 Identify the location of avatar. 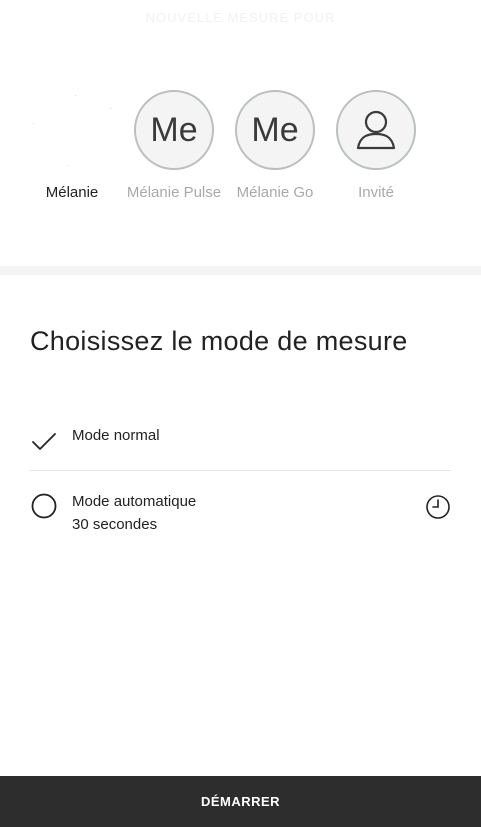
(376, 130).